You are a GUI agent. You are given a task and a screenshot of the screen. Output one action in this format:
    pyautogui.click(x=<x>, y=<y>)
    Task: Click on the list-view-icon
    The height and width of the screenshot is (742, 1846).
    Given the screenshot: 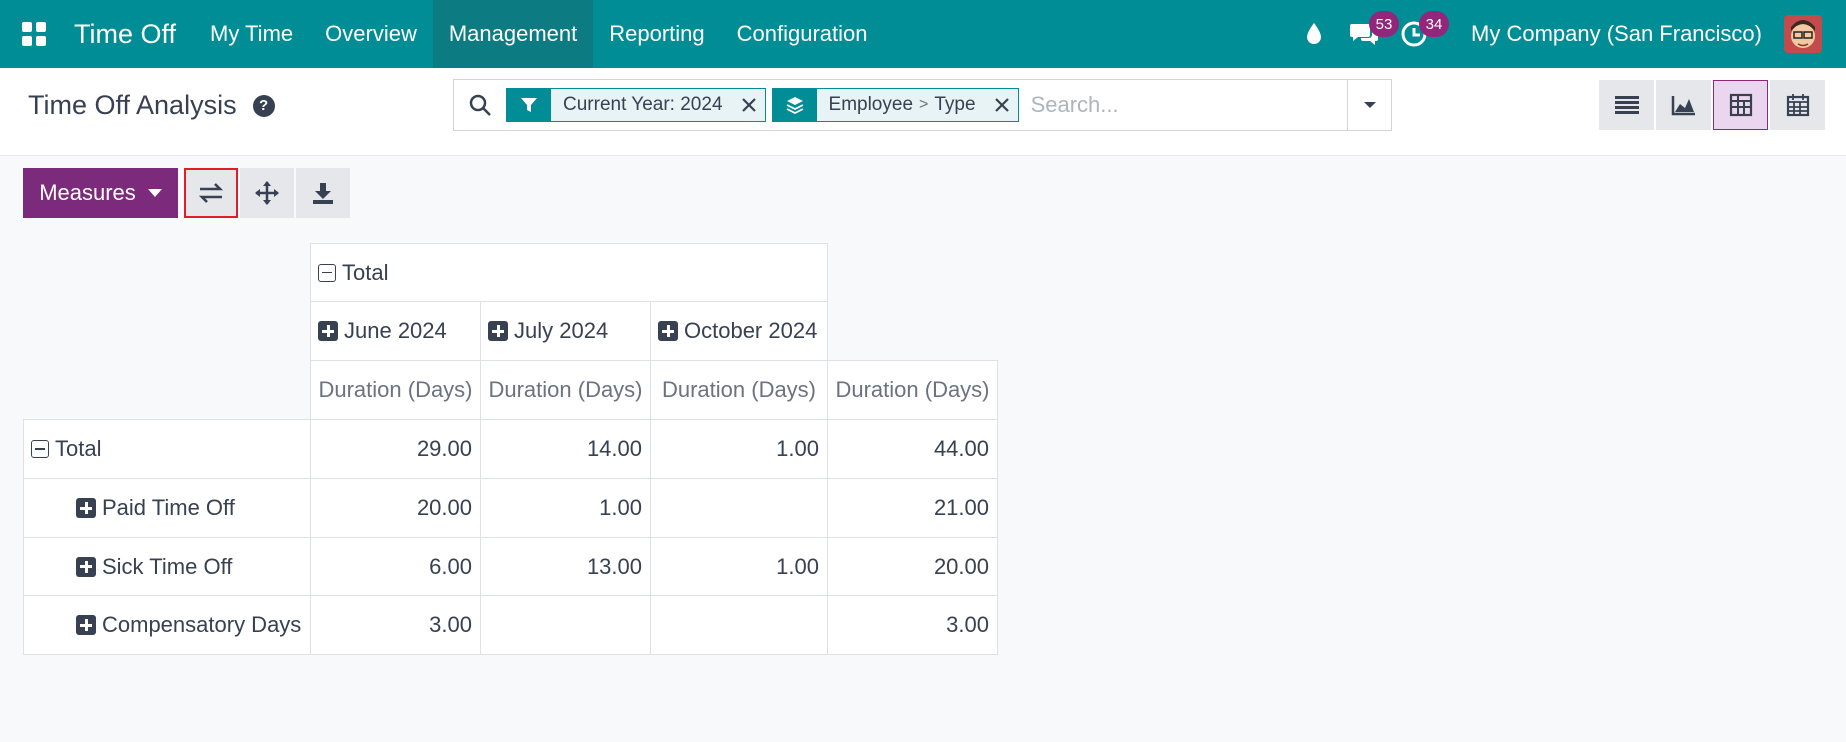 What is the action you would take?
    pyautogui.click(x=1626, y=105)
    